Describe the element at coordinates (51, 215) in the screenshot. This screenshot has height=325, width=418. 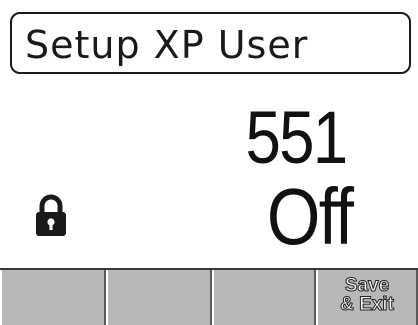
I see `lock-icon` at that location.